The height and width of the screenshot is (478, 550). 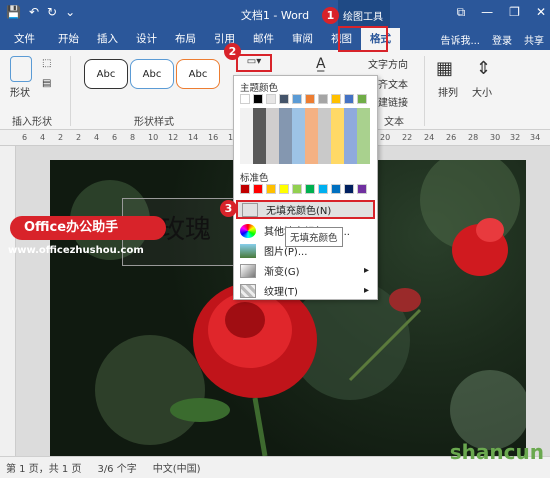 What do you see at coordinates (501, 12) in the screenshot?
I see `window-controls: ⧉ — ❐ ✕` at bounding box center [501, 12].